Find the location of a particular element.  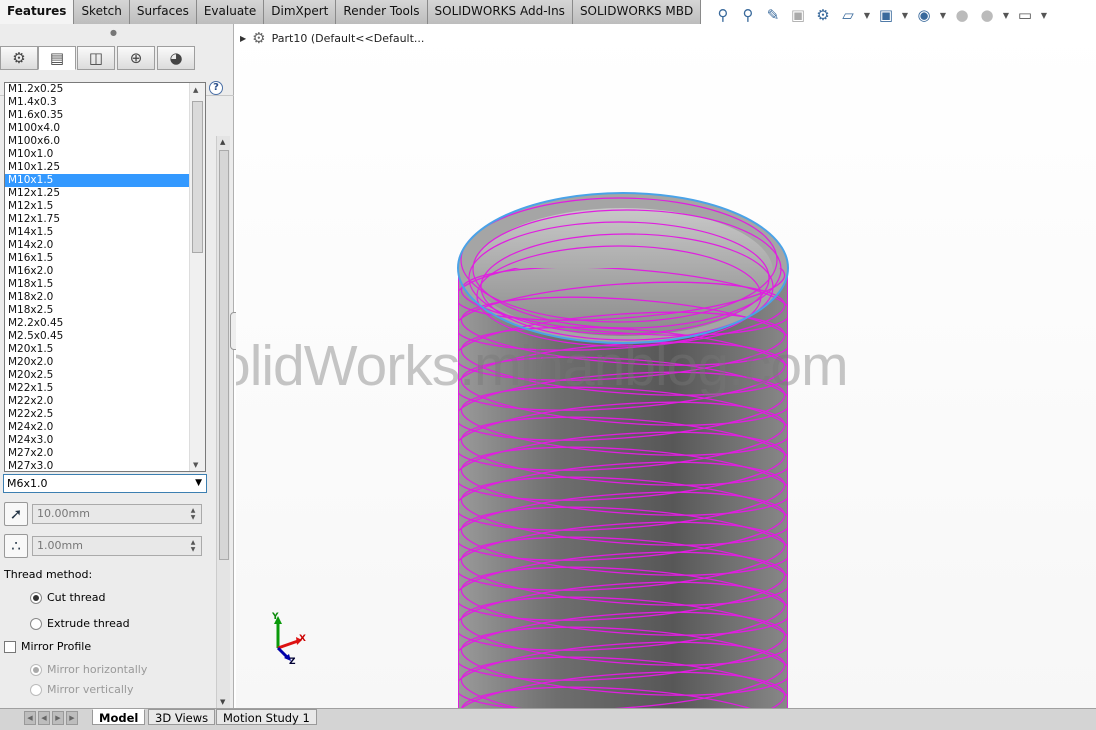

expand-arrow-icon: ▶ is located at coordinates (243, 38).